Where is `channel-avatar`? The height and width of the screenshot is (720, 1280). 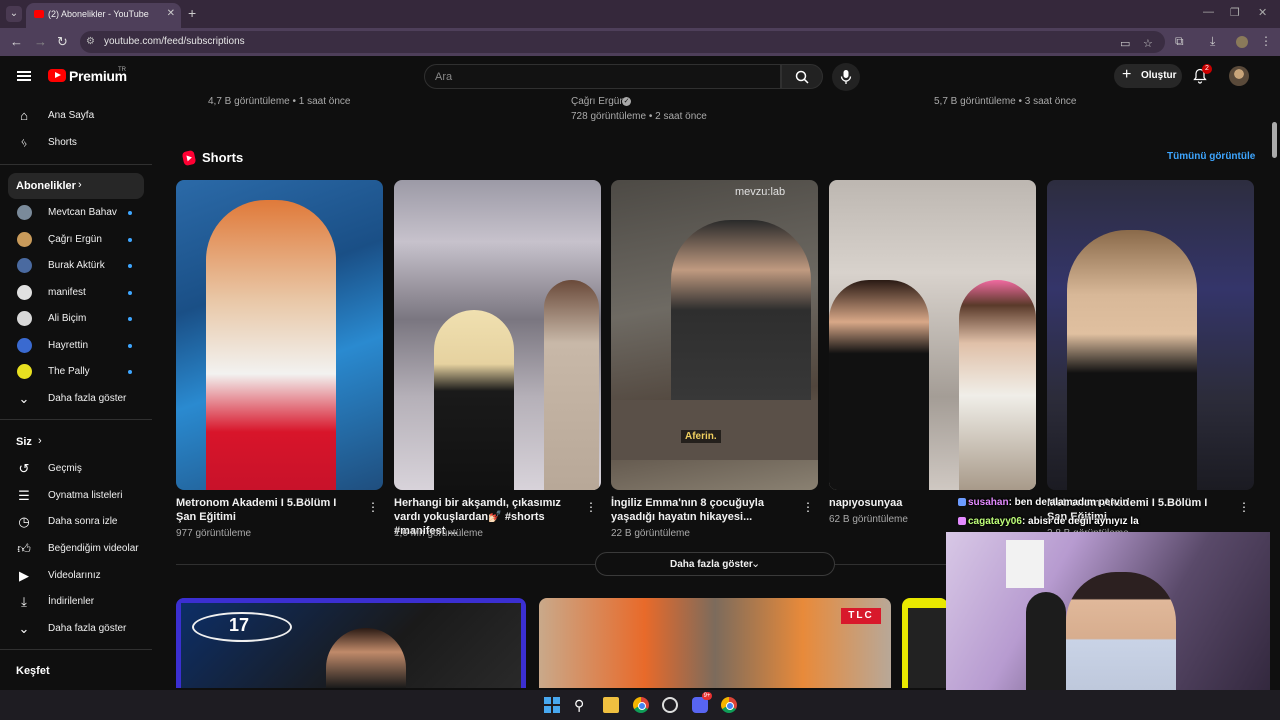 channel-avatar is located at coordinates (24, 371).